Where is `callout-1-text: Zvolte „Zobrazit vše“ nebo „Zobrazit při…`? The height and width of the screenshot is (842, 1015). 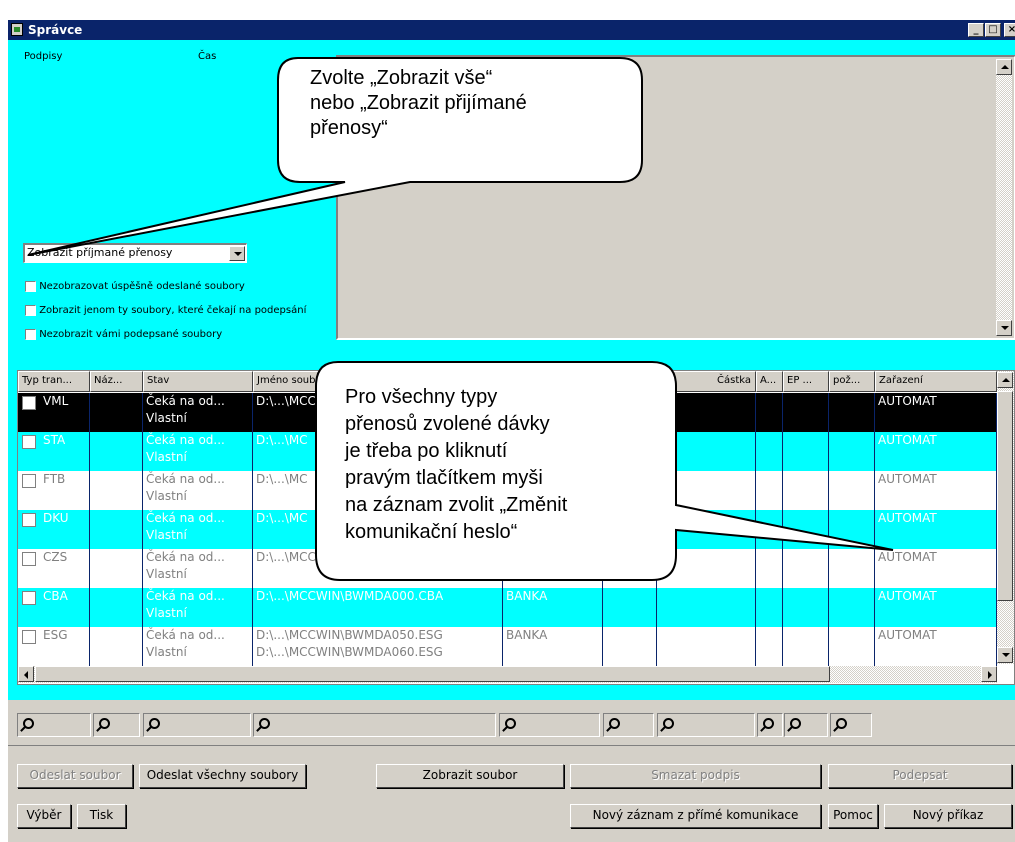 callout-1-text: Zvolte „Zobrazit vše“ nebo „Zobrazit při… is located at coordinates (418, 103).